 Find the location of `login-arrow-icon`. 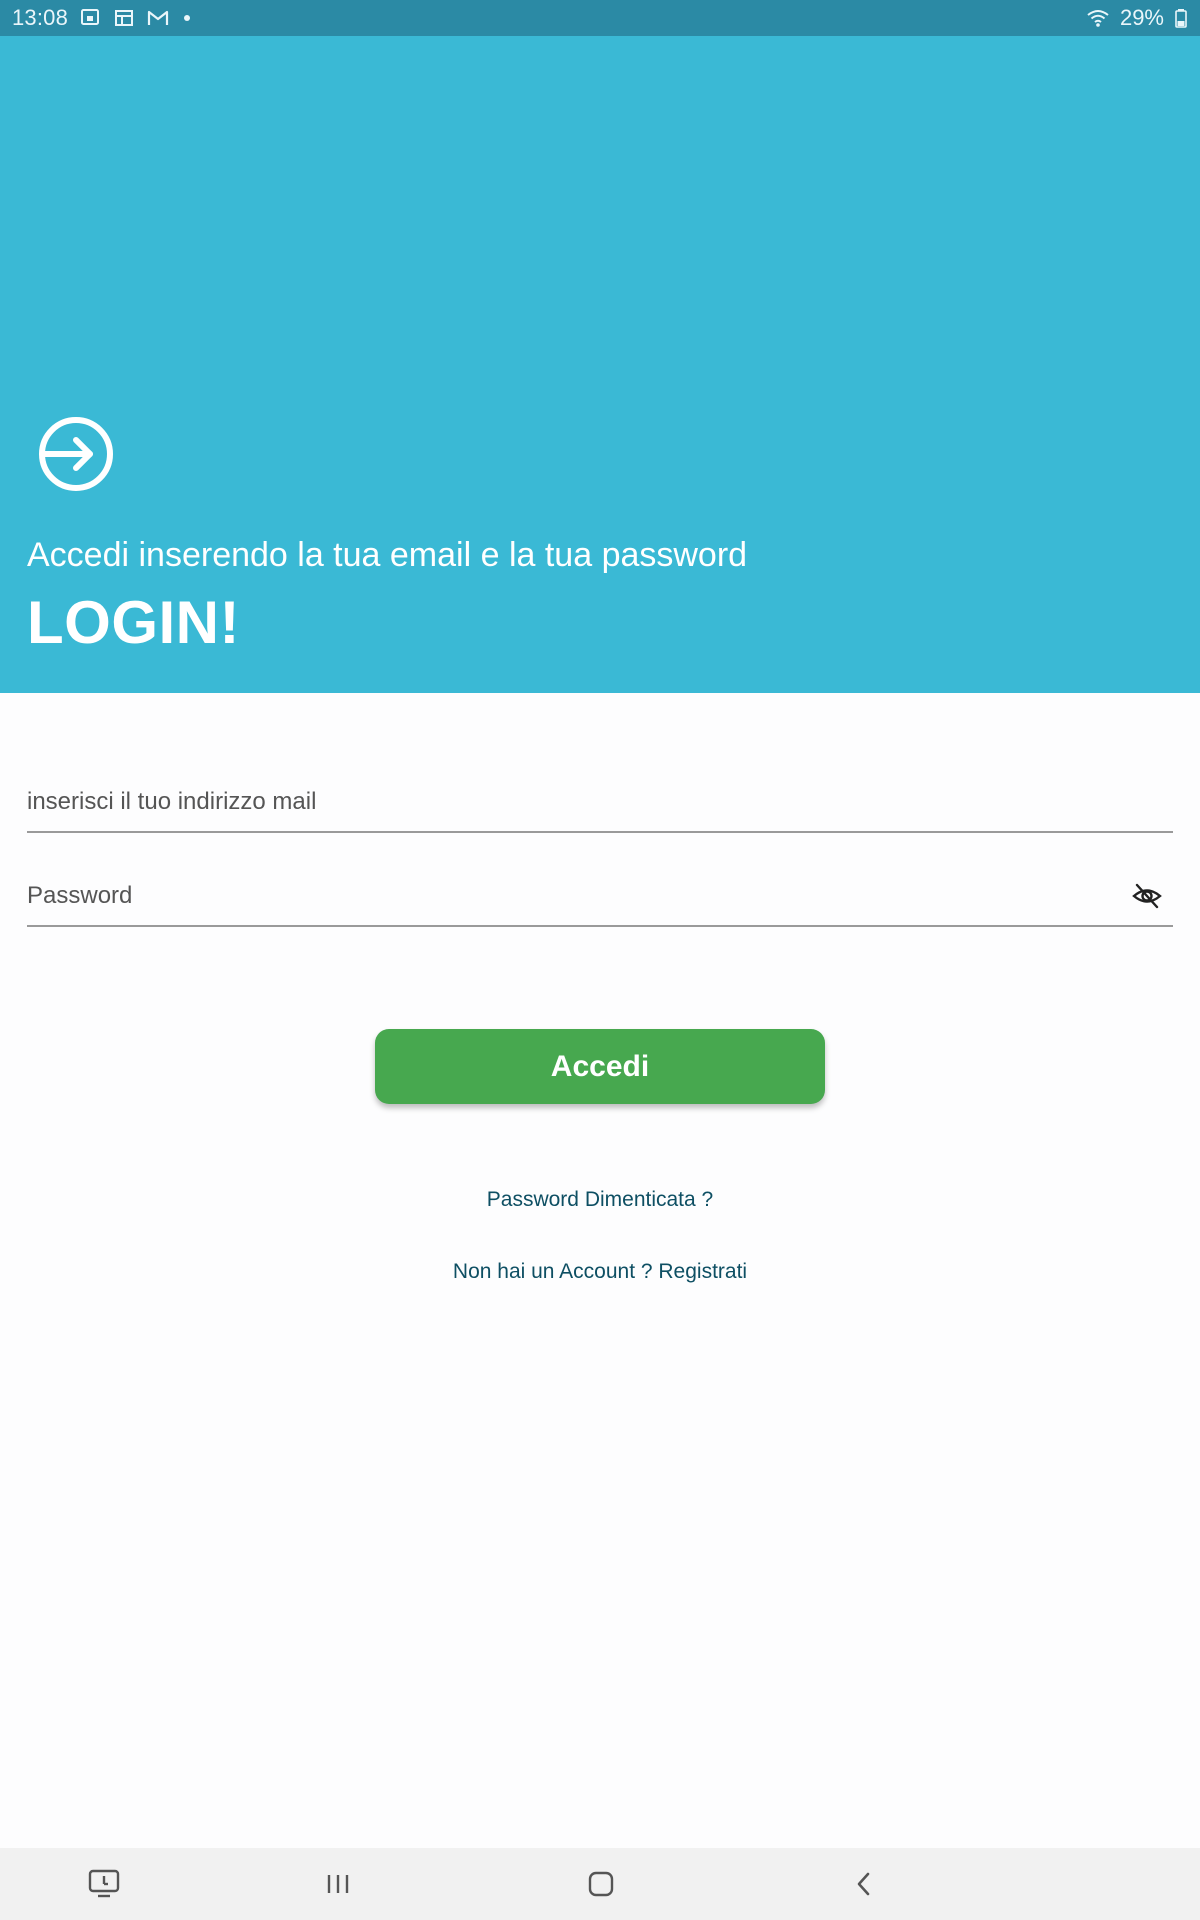

login-arrow-icon is located at coordinates (76, 454).